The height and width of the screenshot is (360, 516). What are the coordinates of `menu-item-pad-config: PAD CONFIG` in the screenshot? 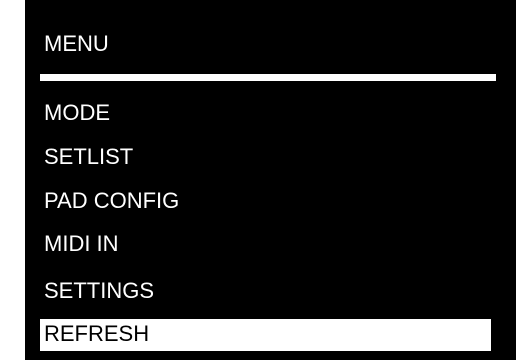 It's located at (265, 201).